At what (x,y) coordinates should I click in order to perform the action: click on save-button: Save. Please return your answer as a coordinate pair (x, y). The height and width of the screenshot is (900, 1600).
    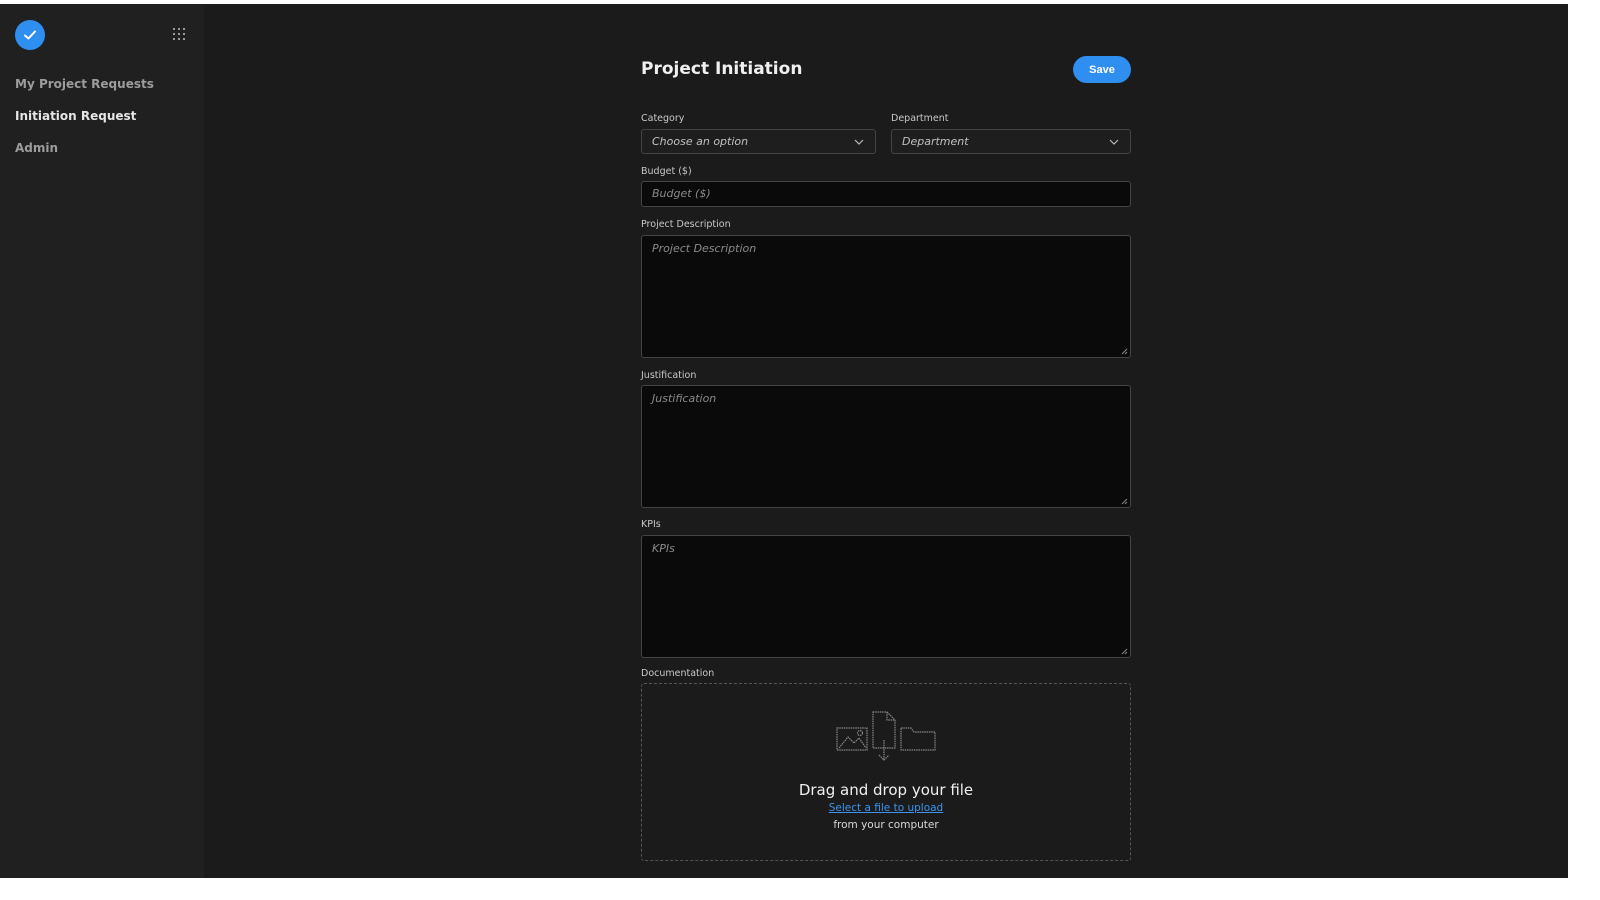
    Looking at the image, I should click on (1102, 69).